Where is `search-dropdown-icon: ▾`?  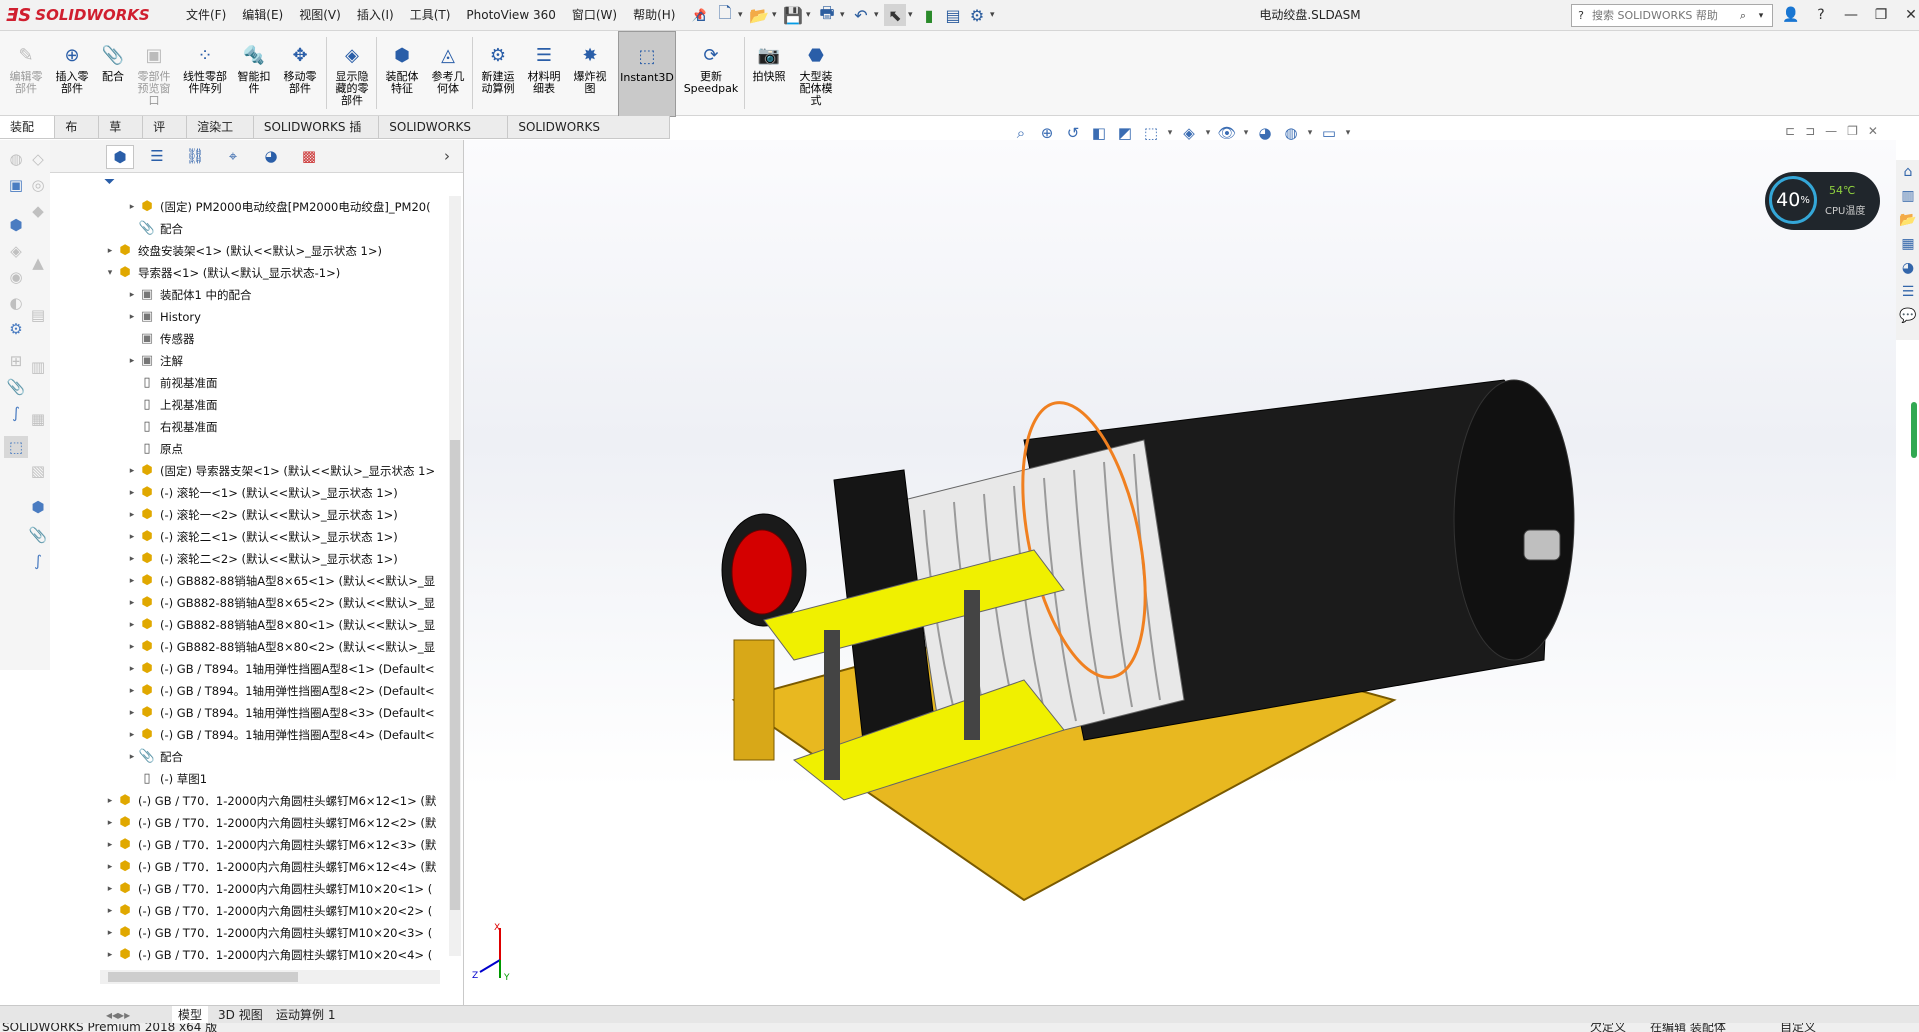 search-dropdown-icon: ▾ is located at coordinates (1761, 16).